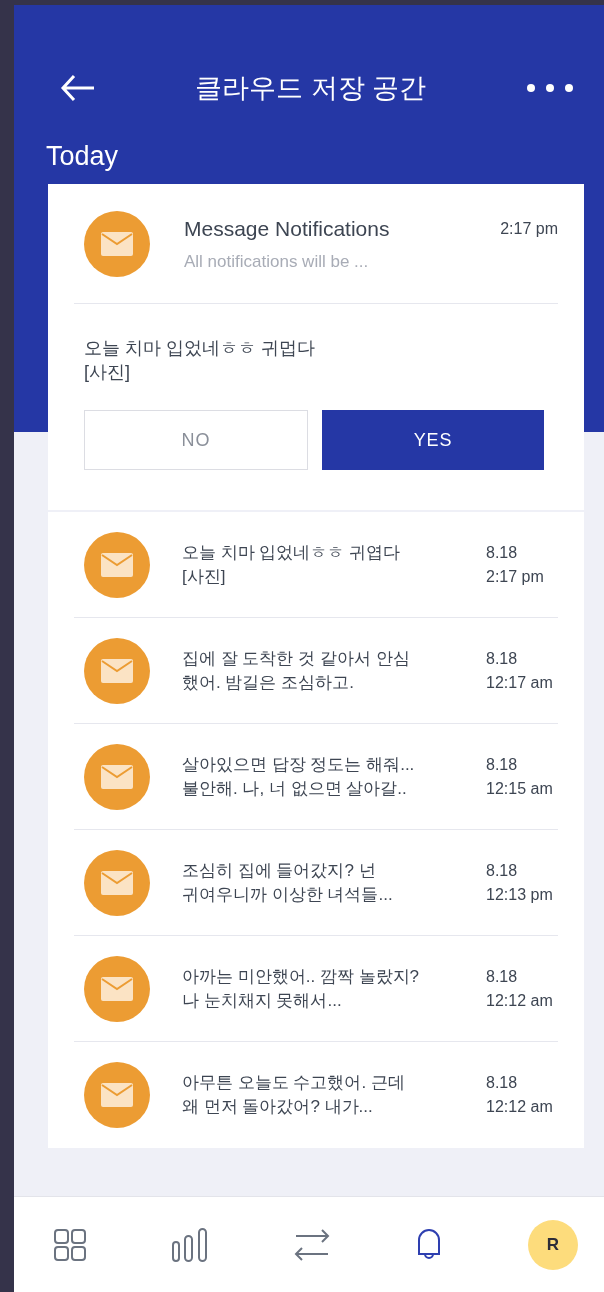 The width and height of the screenshot is (604, 1292). I want to click on confirm-button: YES, so click(433, 440).